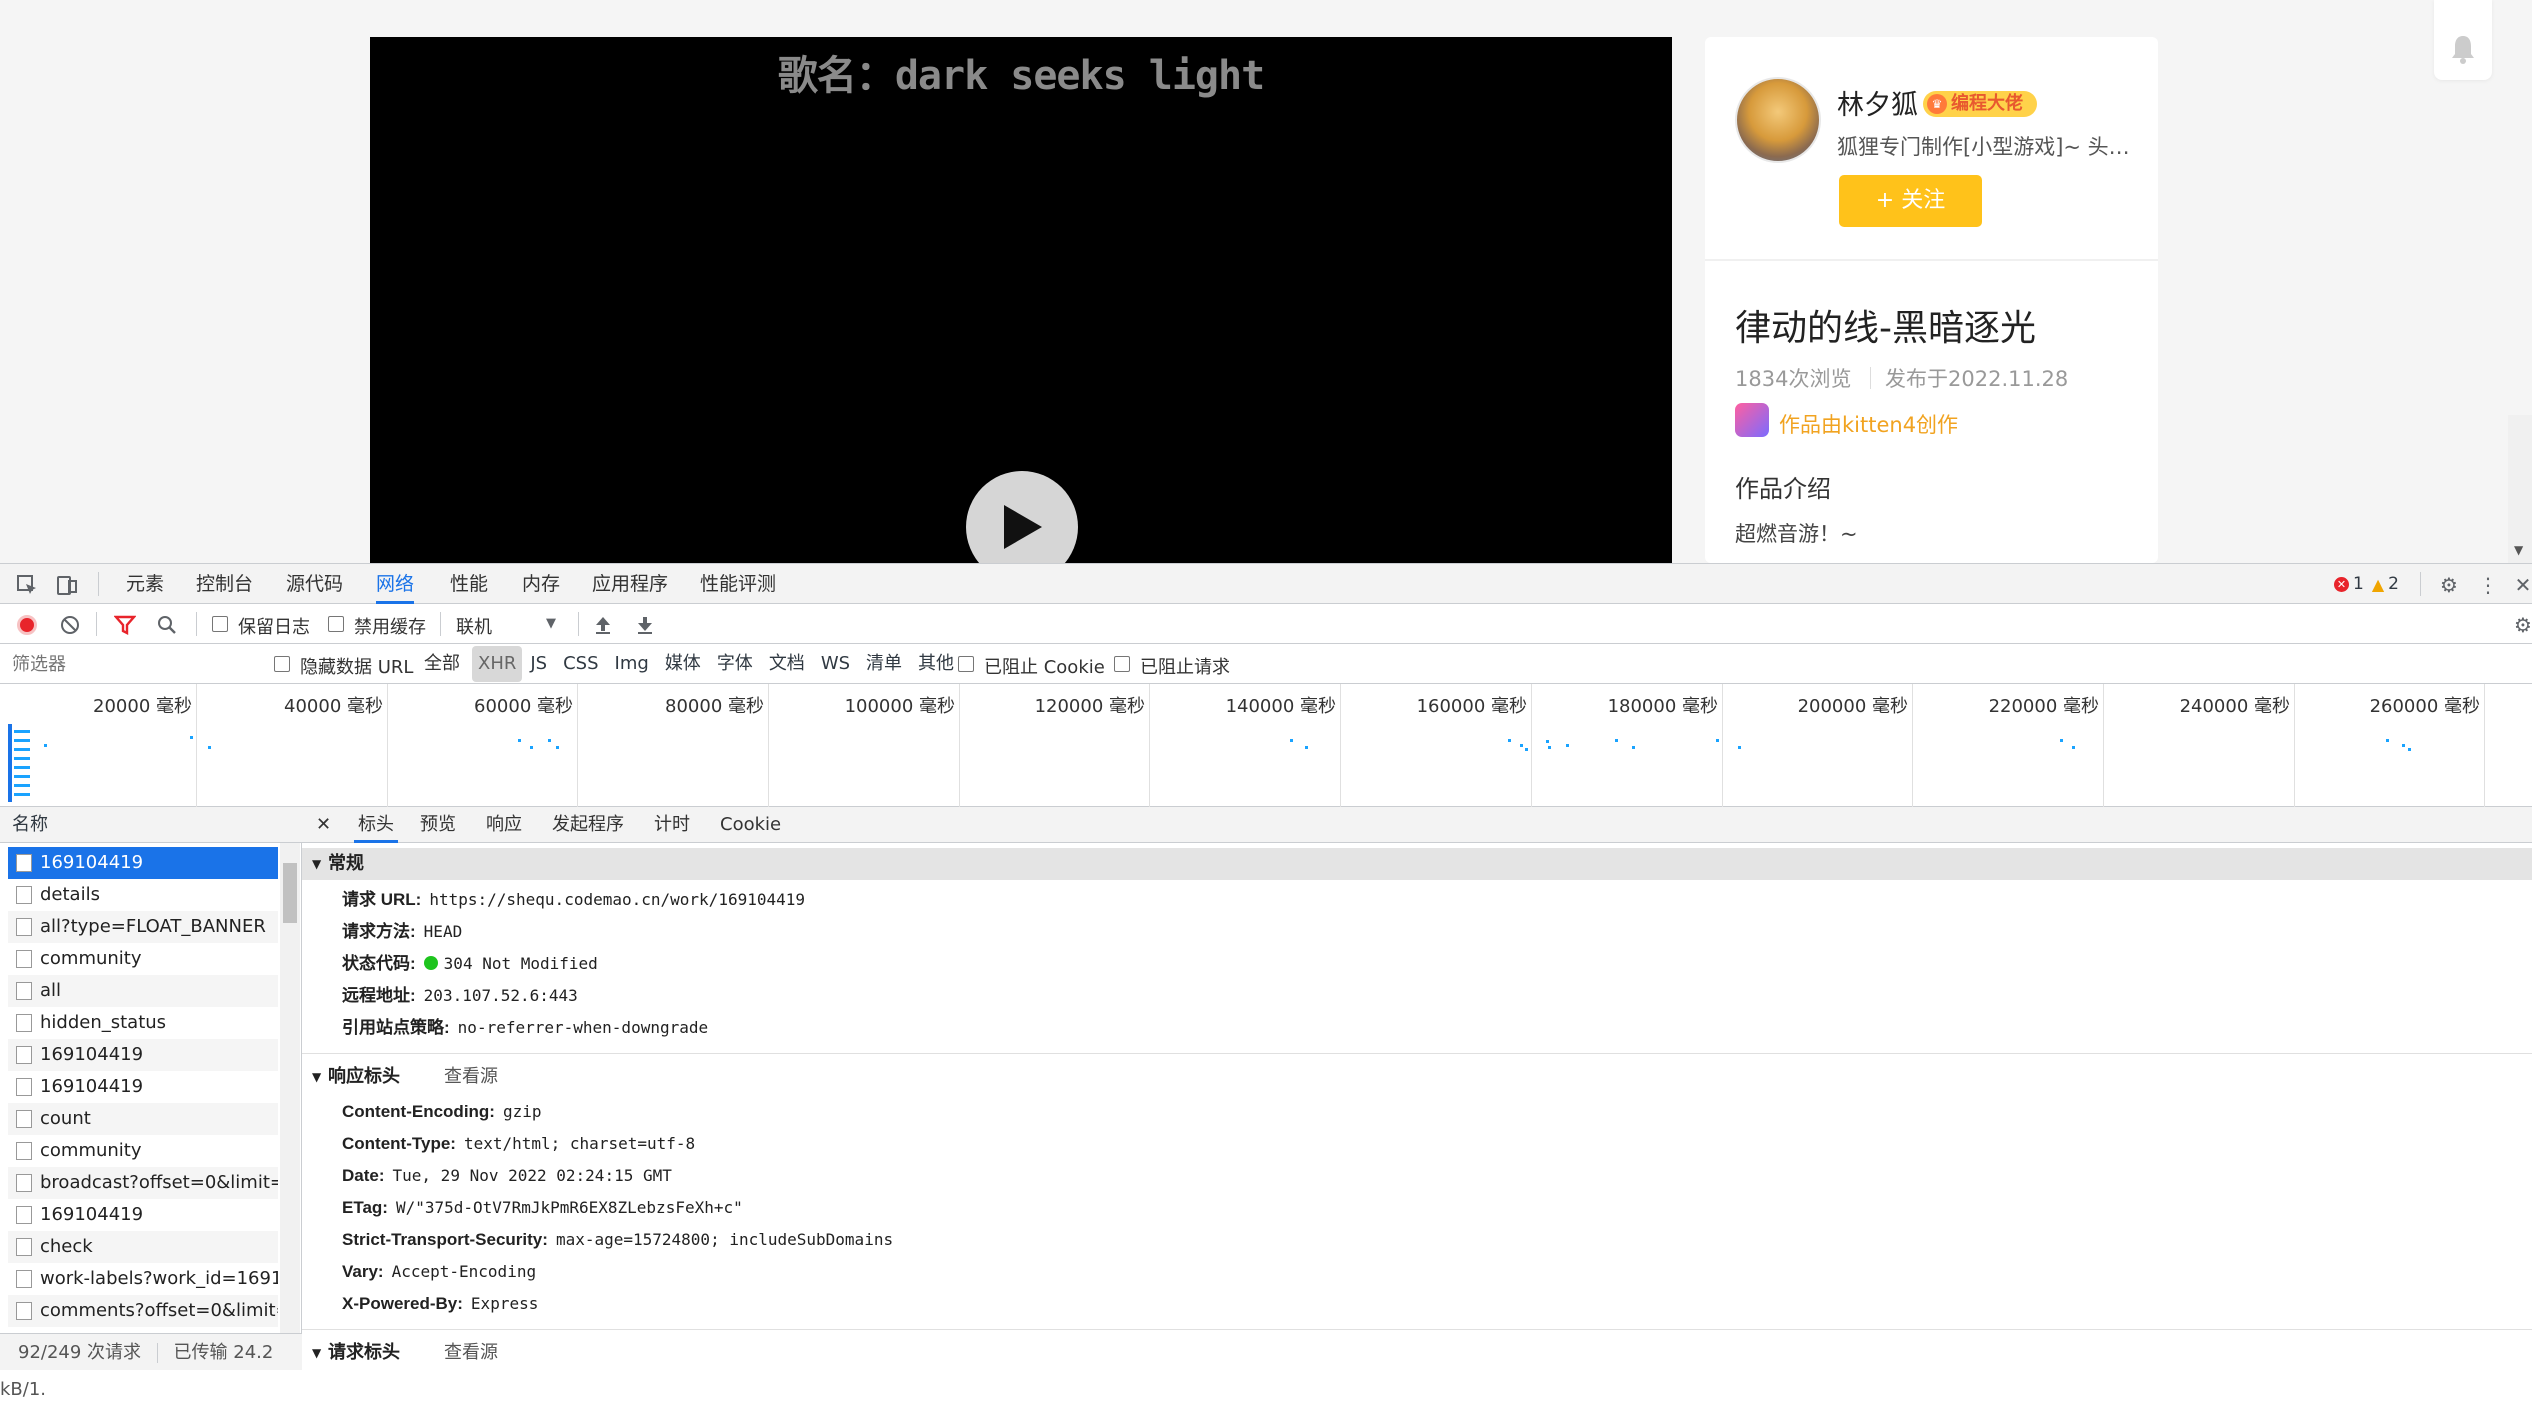 The height and width of the screenshot is (1408, 2532). I want to click on play-icon, so click(1023, 527).